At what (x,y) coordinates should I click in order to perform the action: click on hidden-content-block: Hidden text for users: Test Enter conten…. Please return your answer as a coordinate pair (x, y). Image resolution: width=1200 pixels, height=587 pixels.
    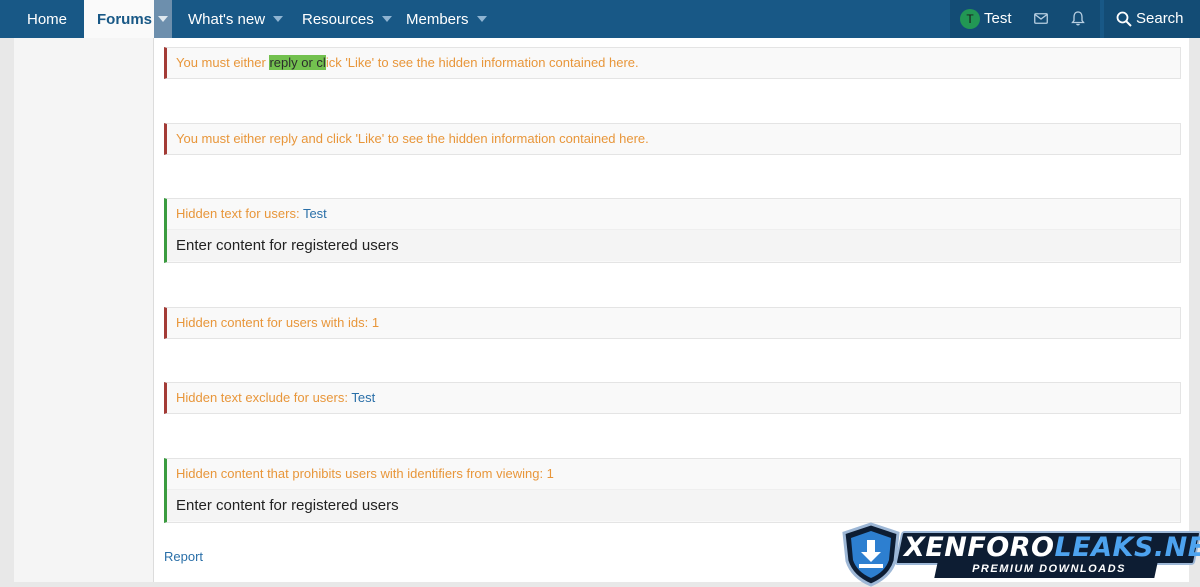
    Looking at the image, I should click on (672, 230).